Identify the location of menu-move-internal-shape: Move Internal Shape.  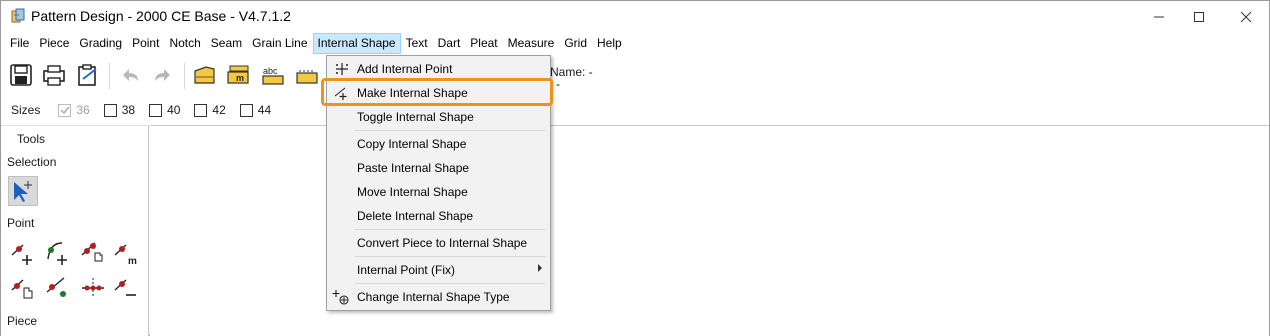
(438, 192).